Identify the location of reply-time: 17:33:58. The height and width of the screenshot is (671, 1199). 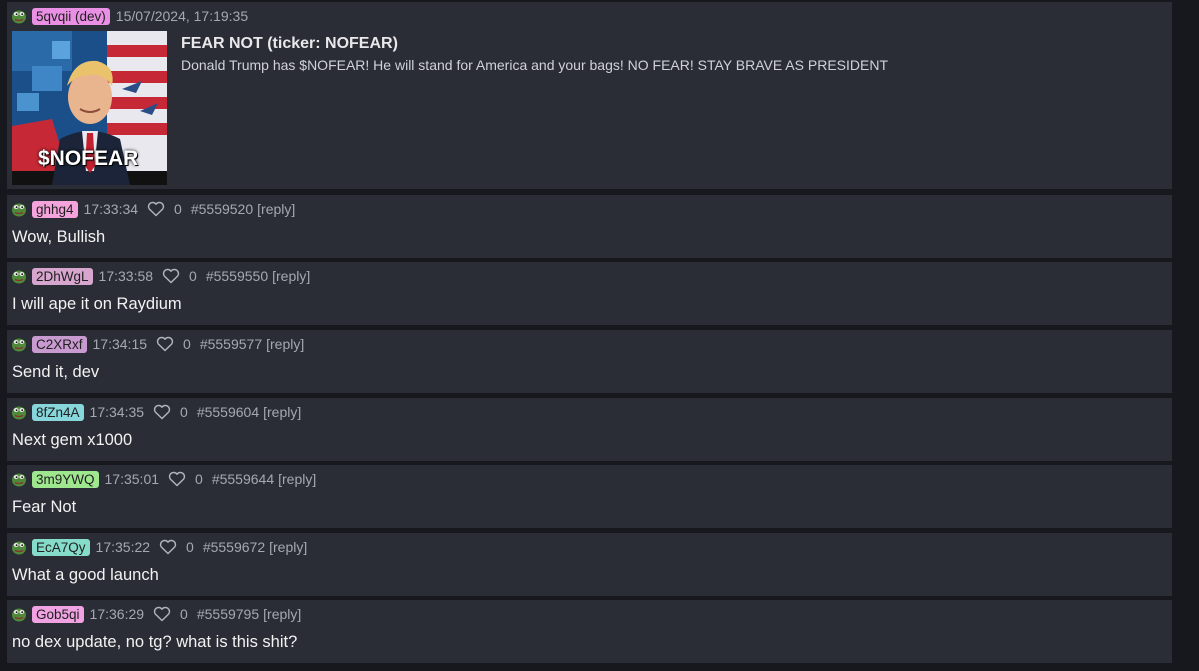
(126, 276).